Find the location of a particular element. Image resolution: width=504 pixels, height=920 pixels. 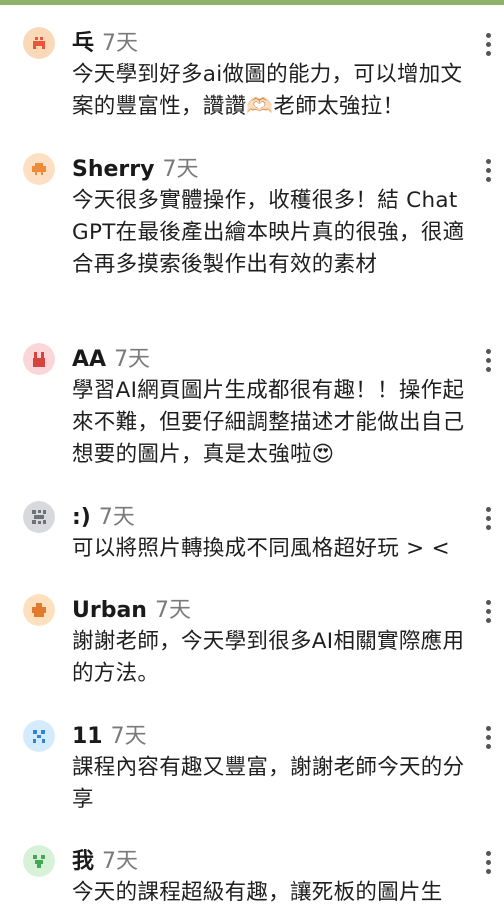

comment-author-name: 11 is located at coordinates (87, 736).